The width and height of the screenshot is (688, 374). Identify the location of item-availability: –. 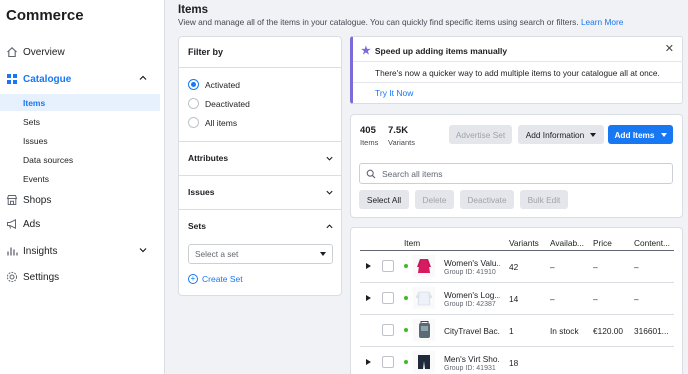
(552, 267).